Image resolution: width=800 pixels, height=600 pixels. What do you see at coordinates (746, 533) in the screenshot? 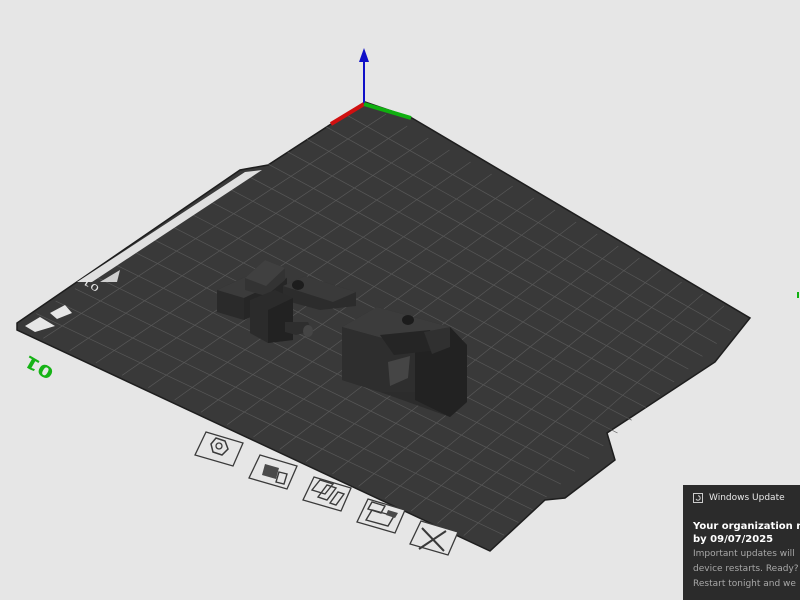
I see `notification-title: Your organization requ by 09/07/2025` at bounding box center [746, 533].